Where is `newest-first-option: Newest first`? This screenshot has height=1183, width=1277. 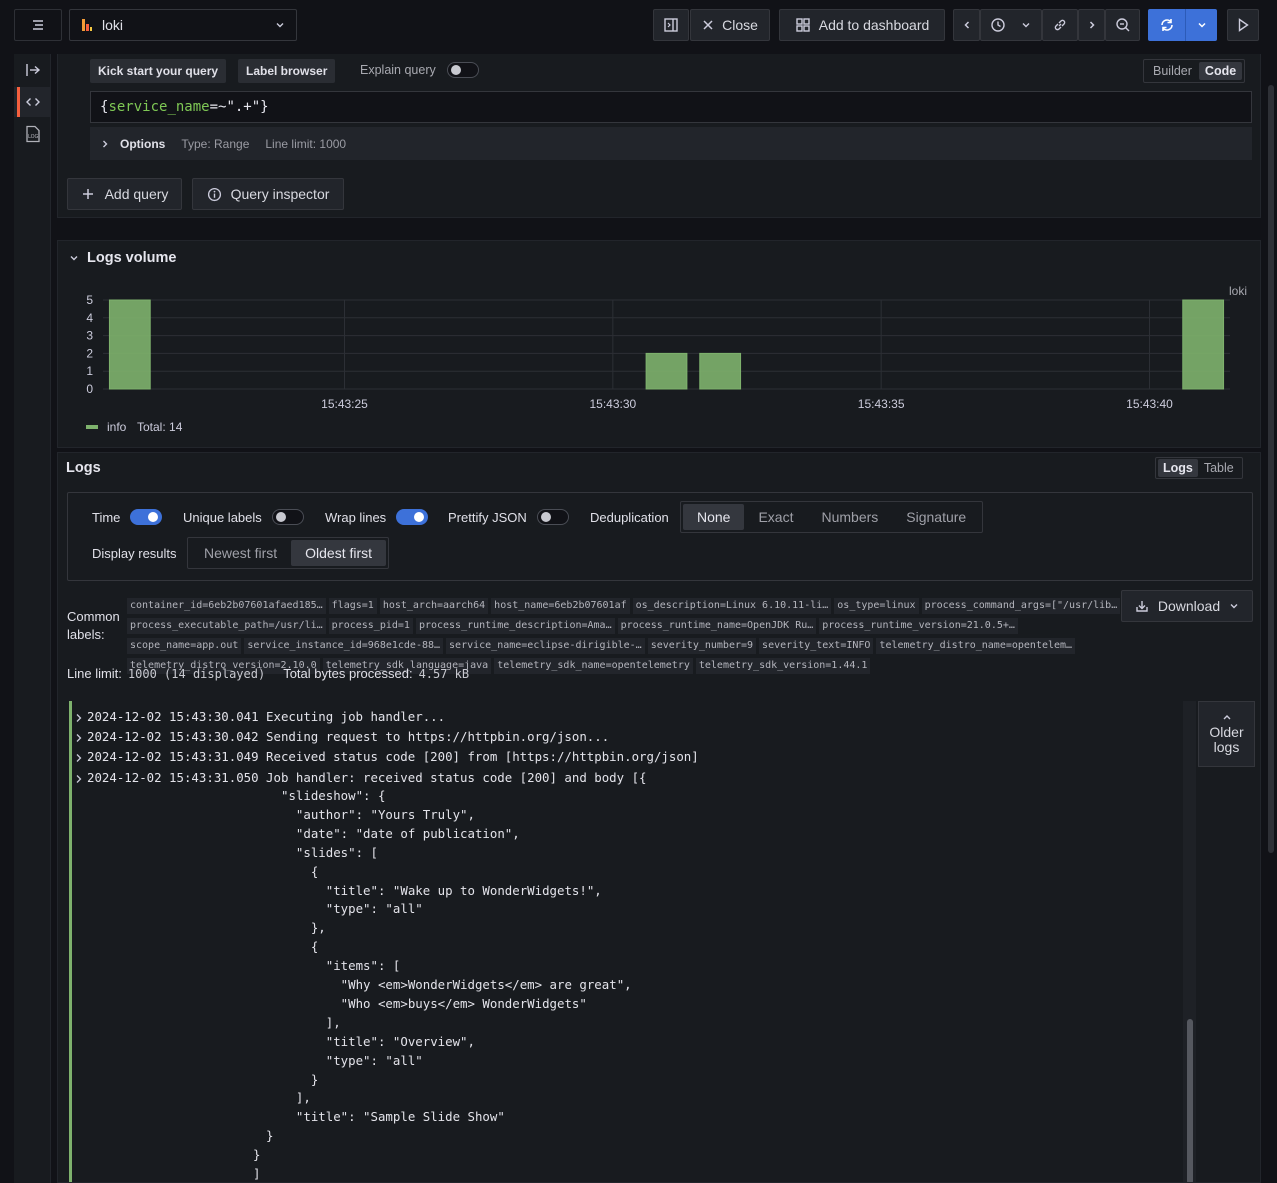 newest-first-option: Newest first is located at coordinates (240, 553).